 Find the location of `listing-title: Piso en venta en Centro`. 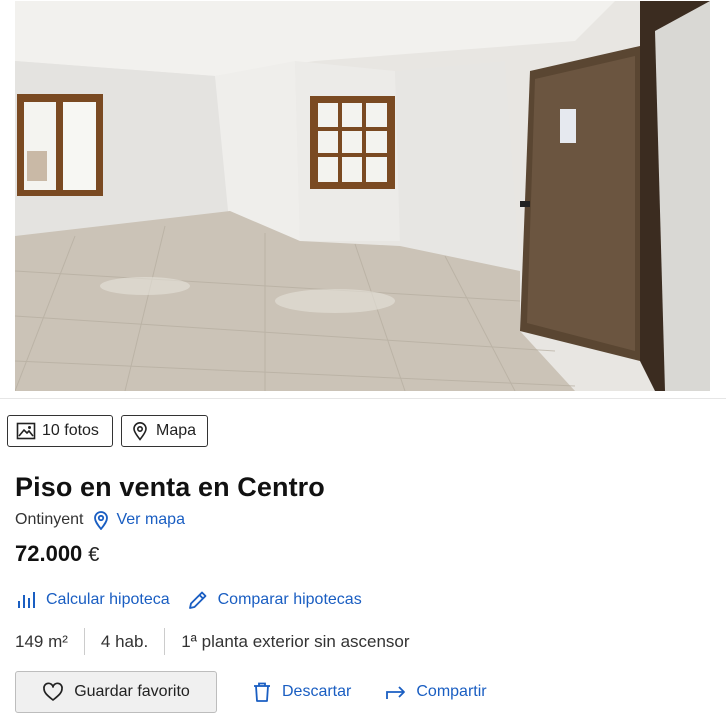

listing-title: Piso en venta en Centro is located at coordinates (170, 487).